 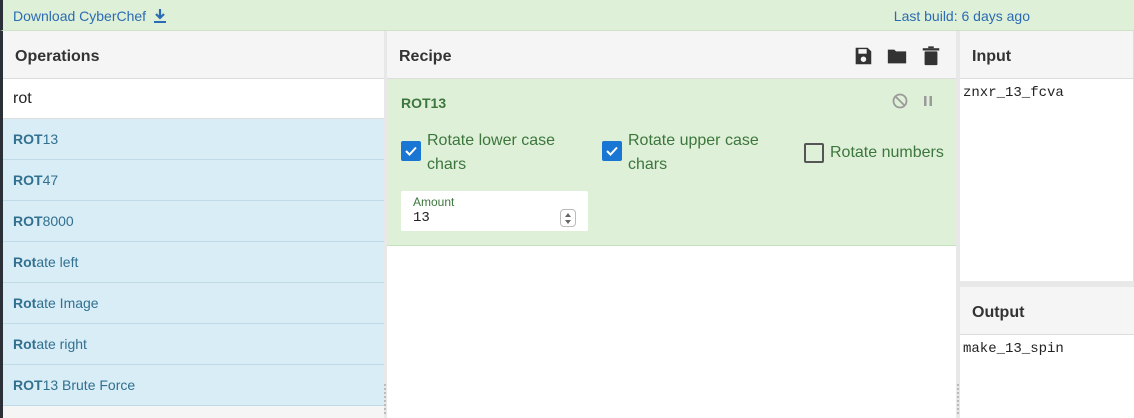 What do you see at coordinates (1047, 349) in the screenshot?
I see `output-text: make_13_spin` at bounding box center [1047, 349].